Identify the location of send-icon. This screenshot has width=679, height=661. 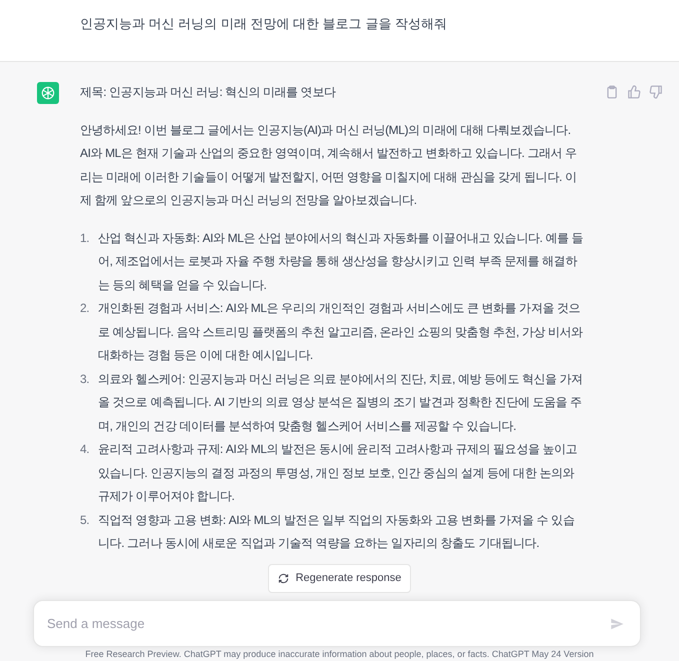
(617, 624).